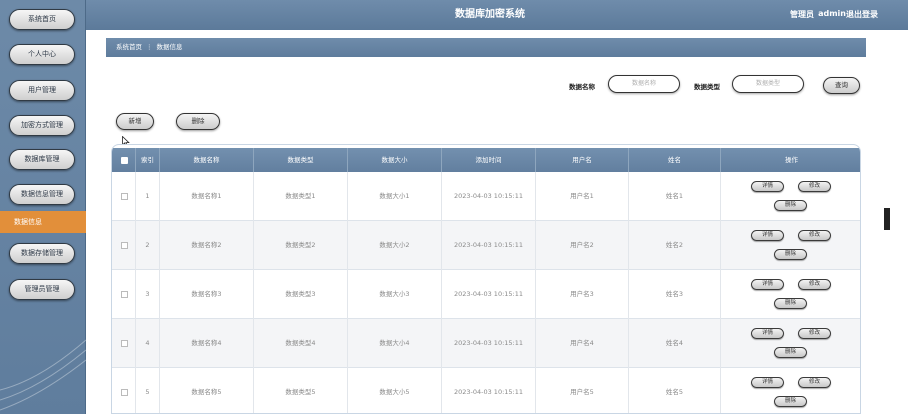 The width and height of the screenshot is (908, 414). What do you see at coordinates (582, 87) in the screenshot?
I see `data-name-label: 数据名称` at bounding box center [582, 87].